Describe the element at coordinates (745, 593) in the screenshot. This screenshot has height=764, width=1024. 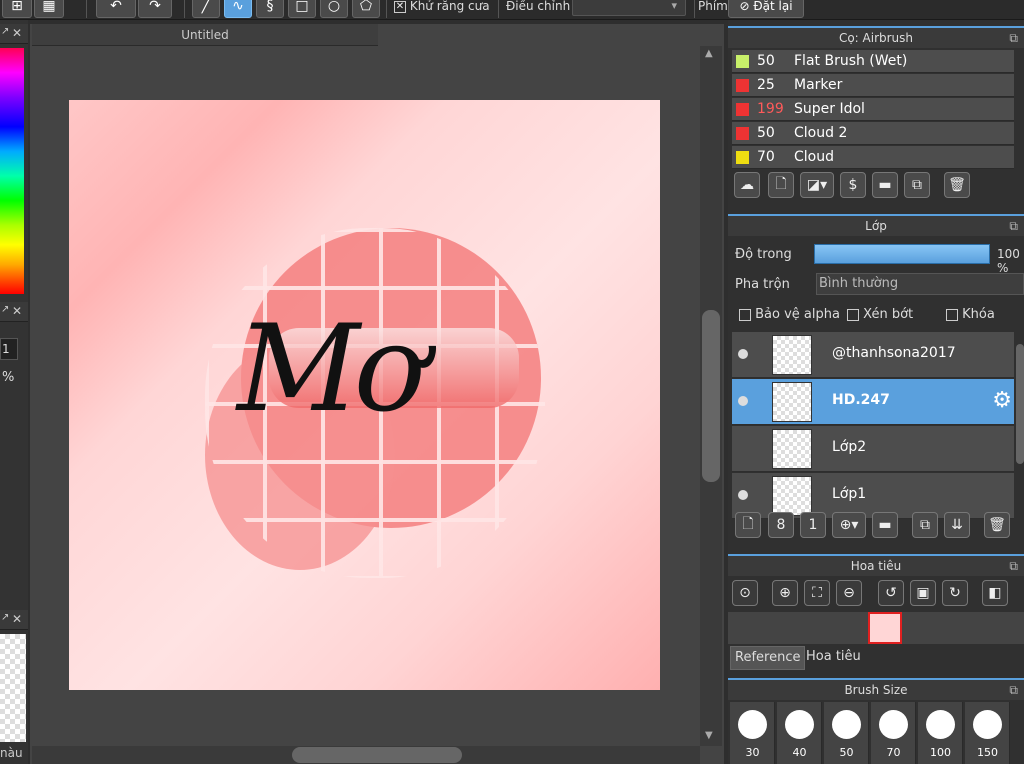
I see `zoom-actual-icon: ⊙` at that location.